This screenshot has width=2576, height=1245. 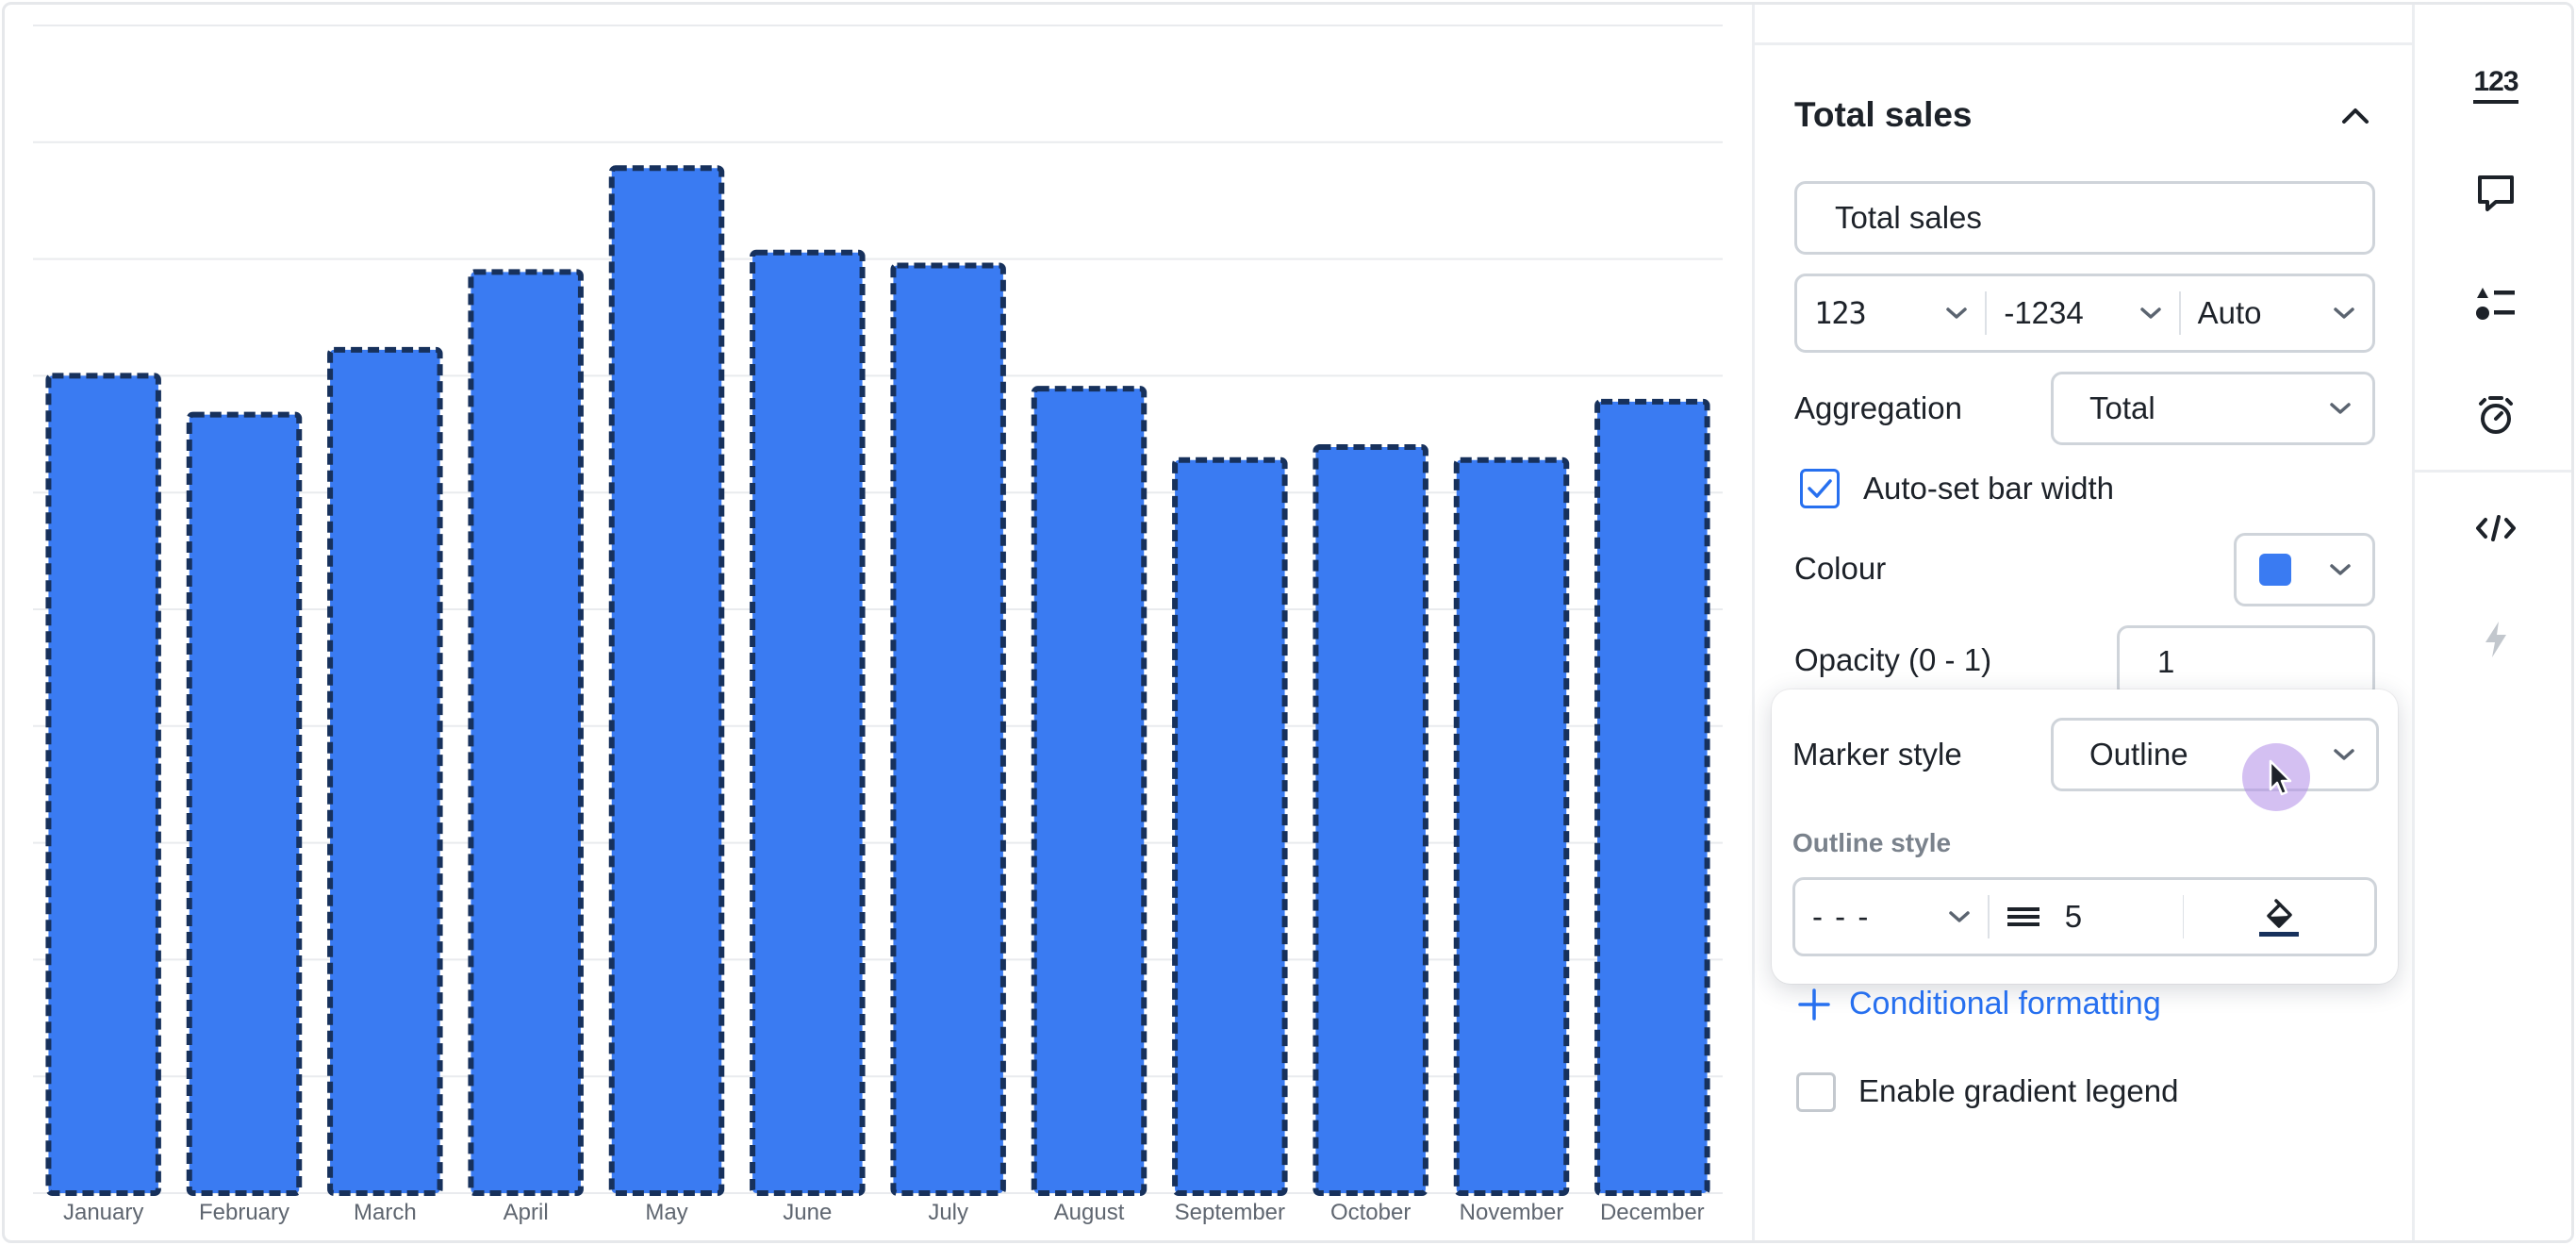 I want to click on line-colour-picker, so click(x=2279, y=917).